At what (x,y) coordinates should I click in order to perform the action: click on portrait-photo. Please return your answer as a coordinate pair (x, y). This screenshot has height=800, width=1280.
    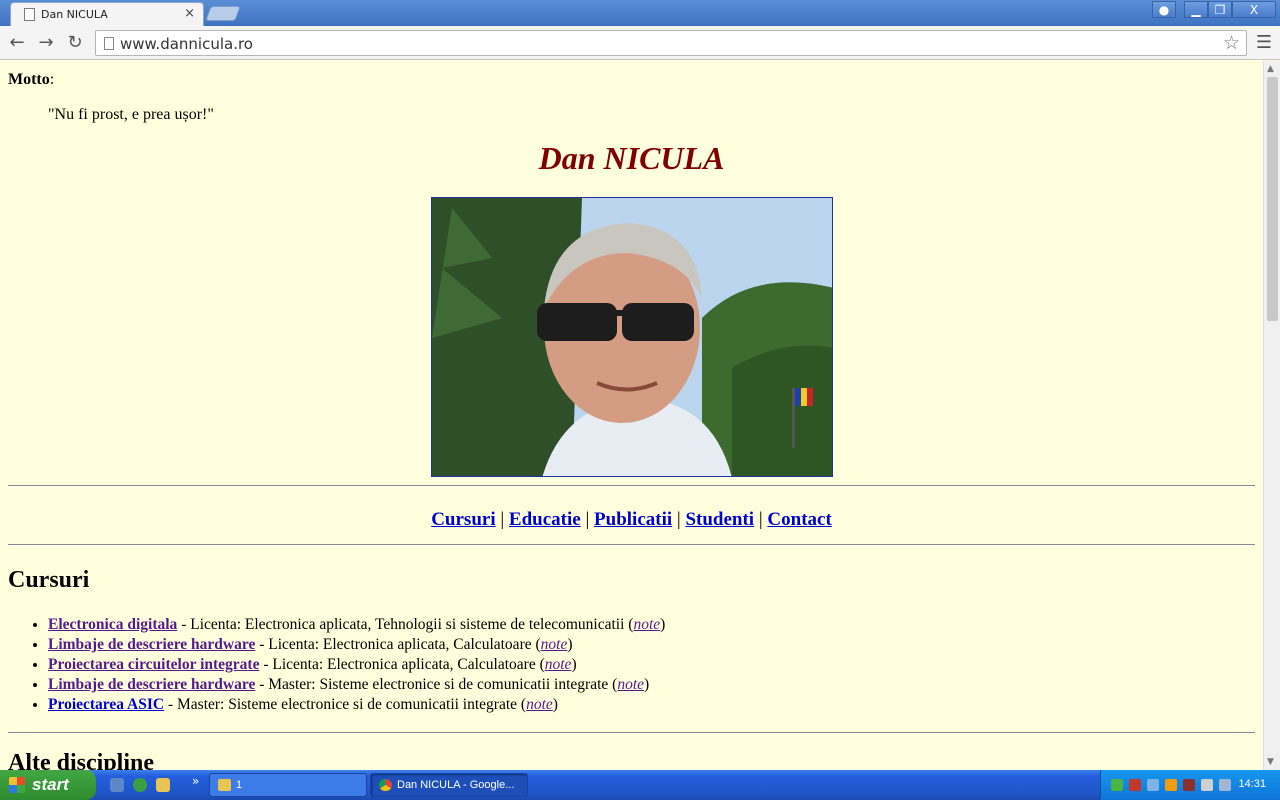
    Looking at the image, I should click on (631, 337).